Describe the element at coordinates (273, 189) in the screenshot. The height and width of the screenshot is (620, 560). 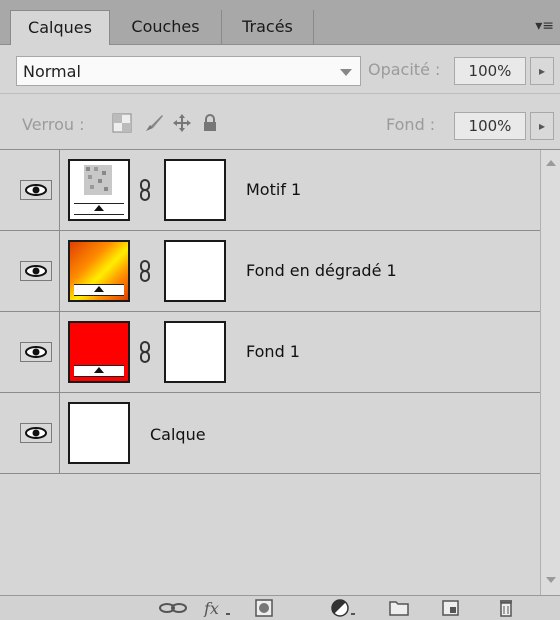
I see `layer-name: Motif 1` at that location.